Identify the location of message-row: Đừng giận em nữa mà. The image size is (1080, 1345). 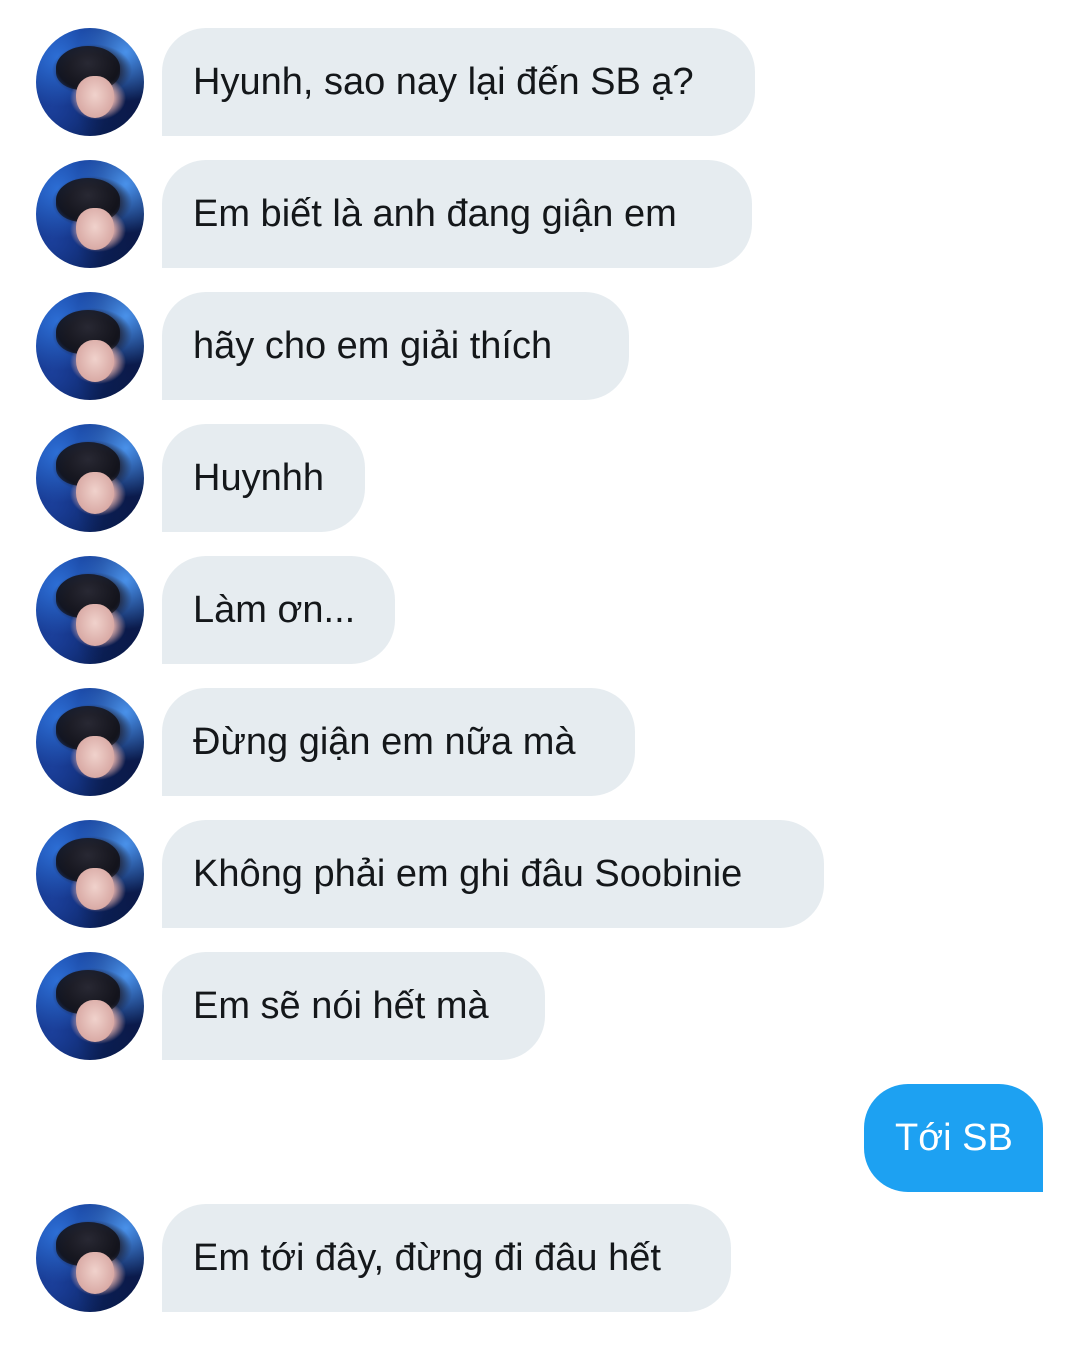
(540, 742).